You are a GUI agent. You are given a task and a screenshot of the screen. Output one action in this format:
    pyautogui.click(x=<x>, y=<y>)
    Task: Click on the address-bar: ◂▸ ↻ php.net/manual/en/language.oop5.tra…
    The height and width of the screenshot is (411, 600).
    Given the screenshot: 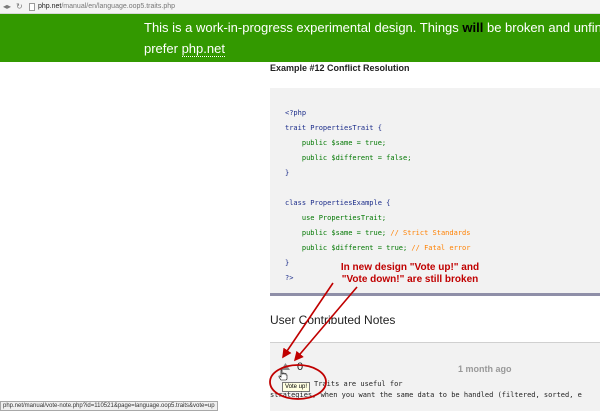 What is the action you would take?
    pyautogui.click(x=300, y=7)
    